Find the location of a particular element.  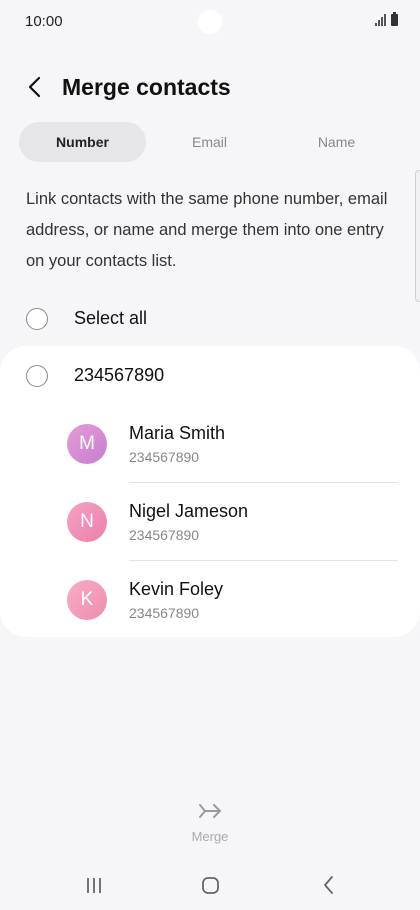

select-all-radio is located at coordinates (37, 319).